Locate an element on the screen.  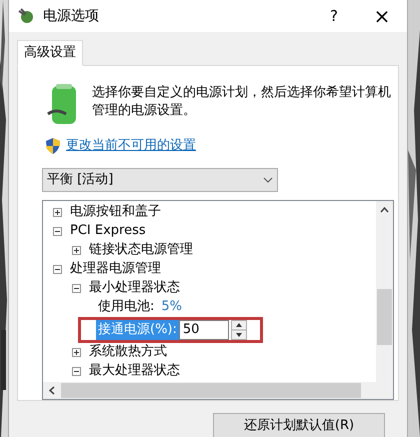
tree-item: PCI Express is located at coordinates (108, 231).